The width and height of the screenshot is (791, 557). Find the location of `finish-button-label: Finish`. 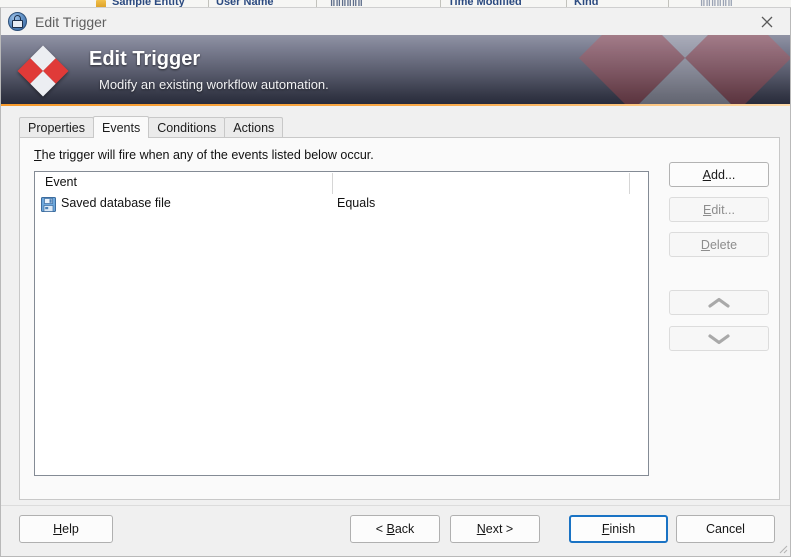

finish-button-label: Finish is located at coordinates (618, 529).